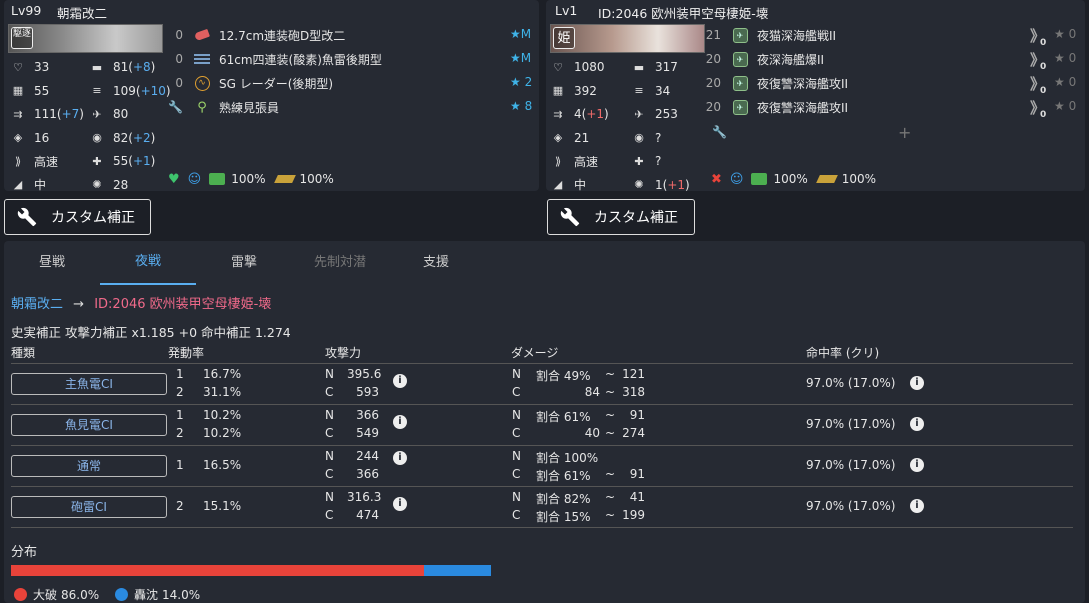 This screenshot has height=603, width=1089. I want to click on route-defender: ID:2046 欧州装甲空母棲姫-壊, so click(182, 304).